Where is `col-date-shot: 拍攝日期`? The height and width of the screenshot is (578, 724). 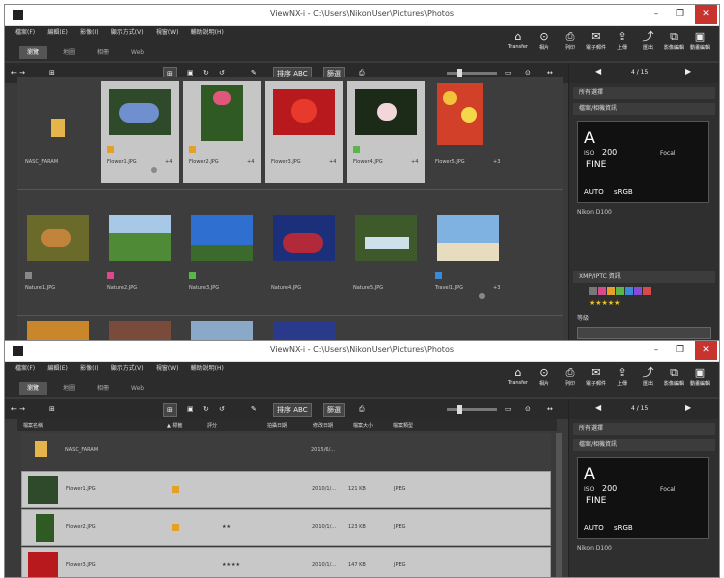 col-date-shot: 拍攝日期 is located at coordinates (277, 425).